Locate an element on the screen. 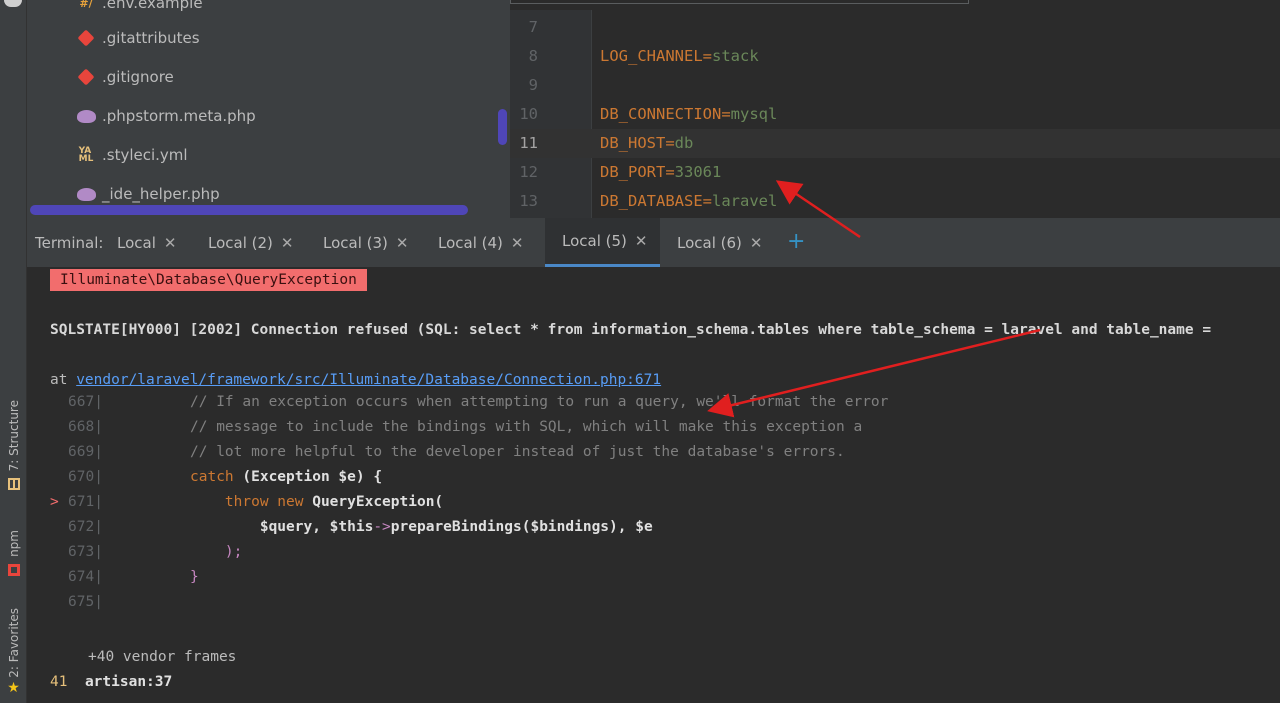 The height and width of the screenshot is (703, 1280). source-code: } is located at coordinates (194, 577).